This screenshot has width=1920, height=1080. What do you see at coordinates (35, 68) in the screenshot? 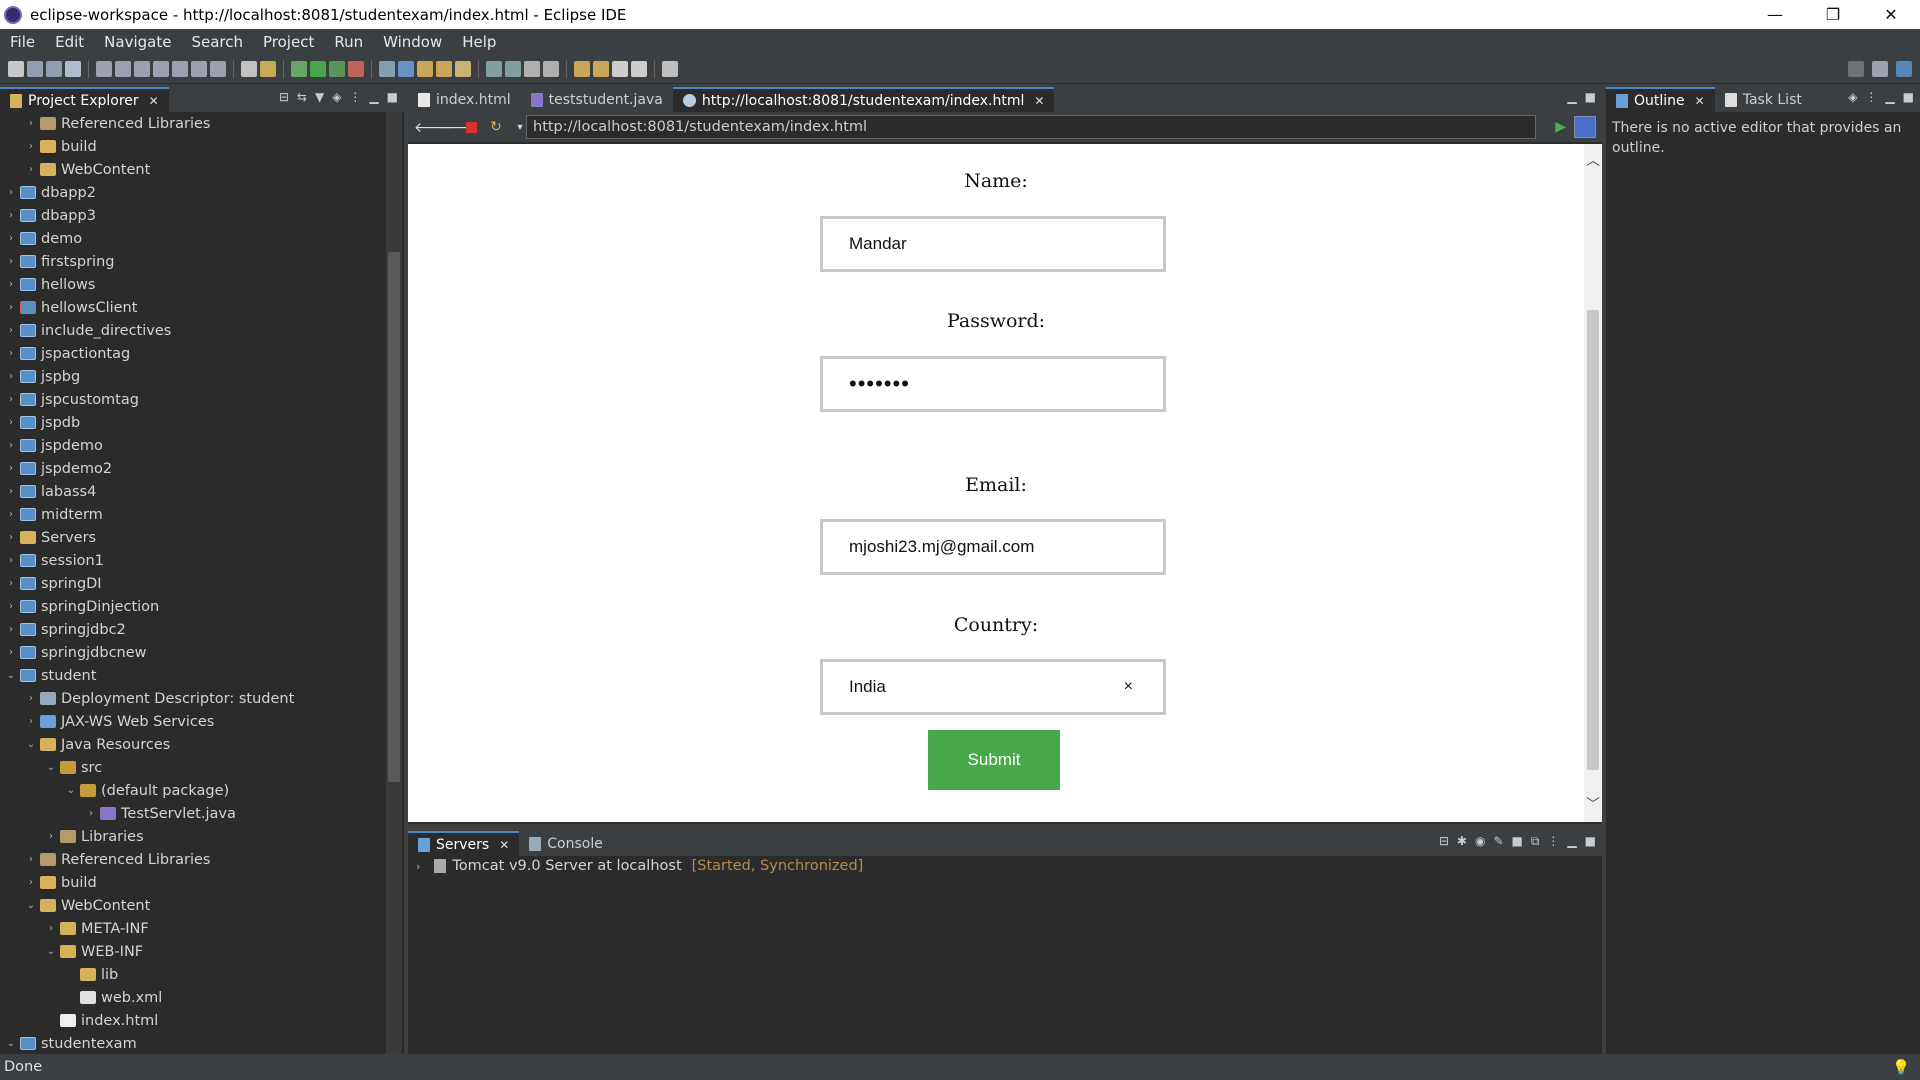
I see `save-icon` at bounding box center [35, 68].